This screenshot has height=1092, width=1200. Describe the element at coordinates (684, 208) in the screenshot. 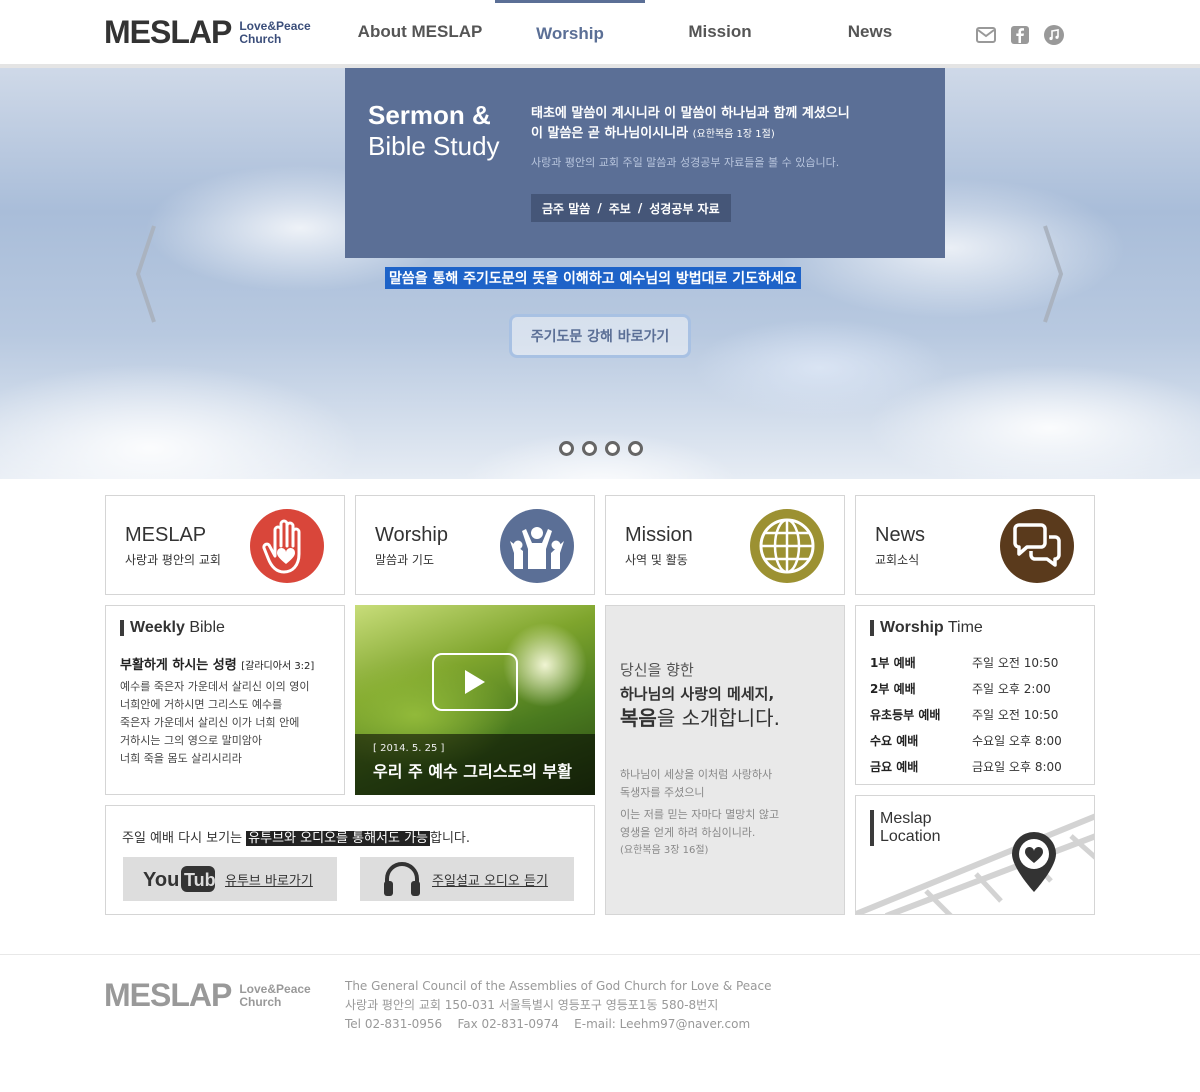

I see `link-bible-study: 성경공부 자료` at that location.